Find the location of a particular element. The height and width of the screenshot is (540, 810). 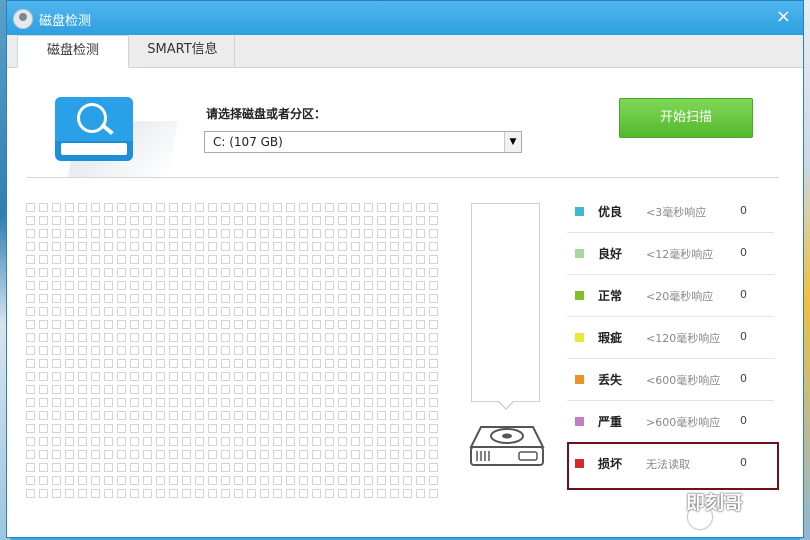

legend-count: 0 is located at coordinates (743, 378).